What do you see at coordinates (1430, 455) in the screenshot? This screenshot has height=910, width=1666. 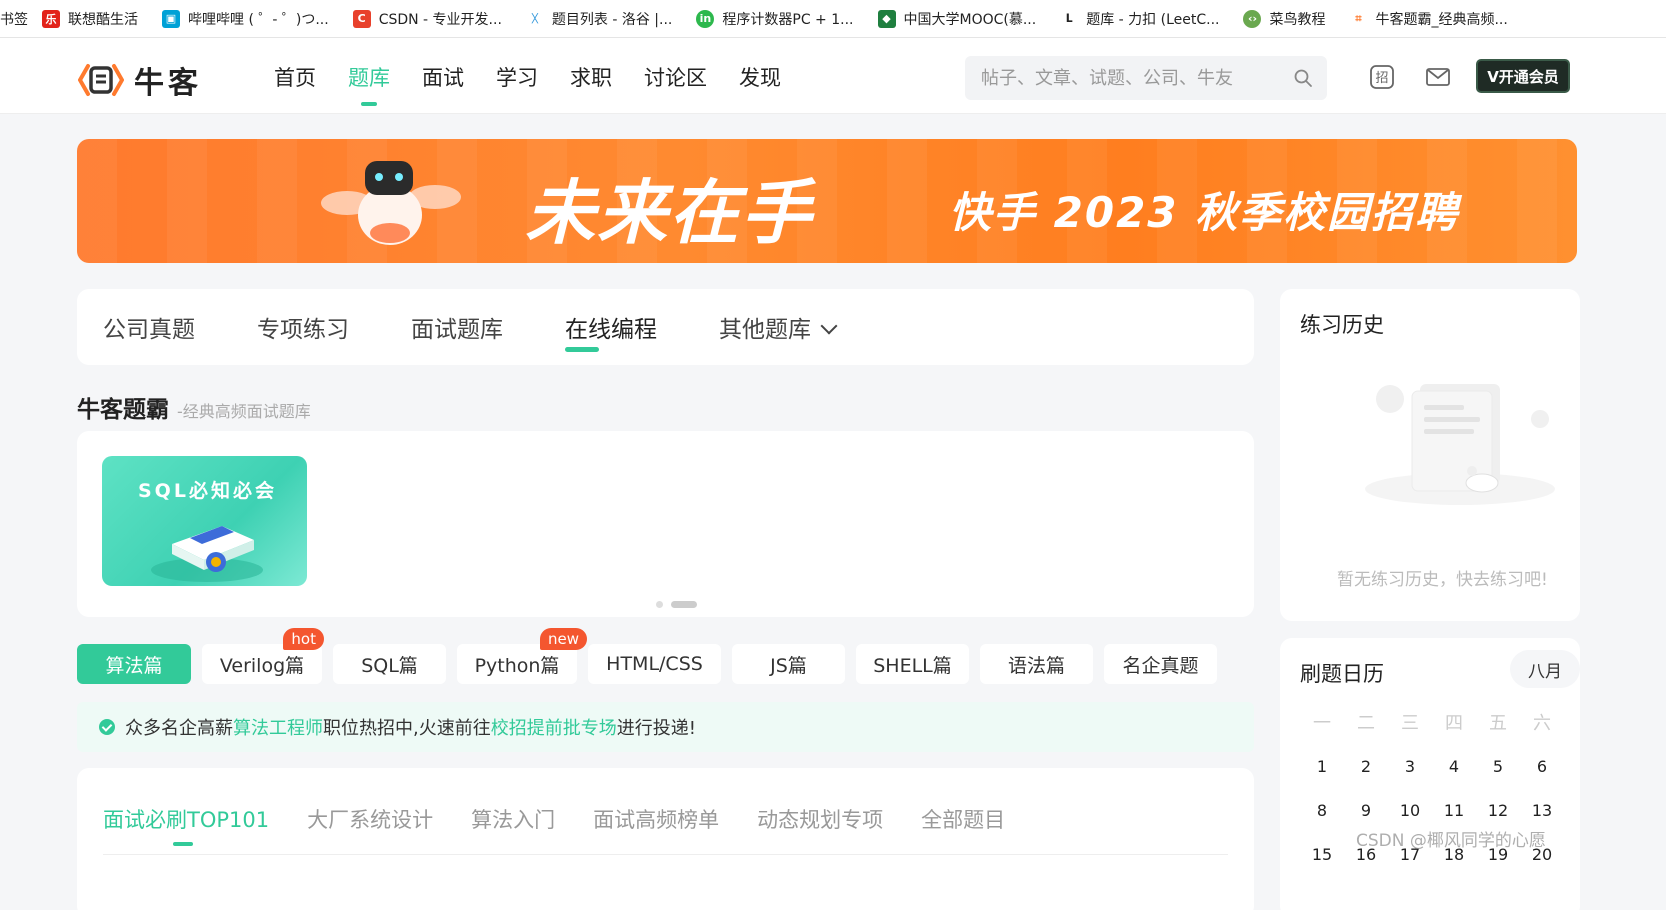 I see `practice-history-card: 练习历史 暂无练习历史，快去练习吧!` at bounding box center [1430, 455].